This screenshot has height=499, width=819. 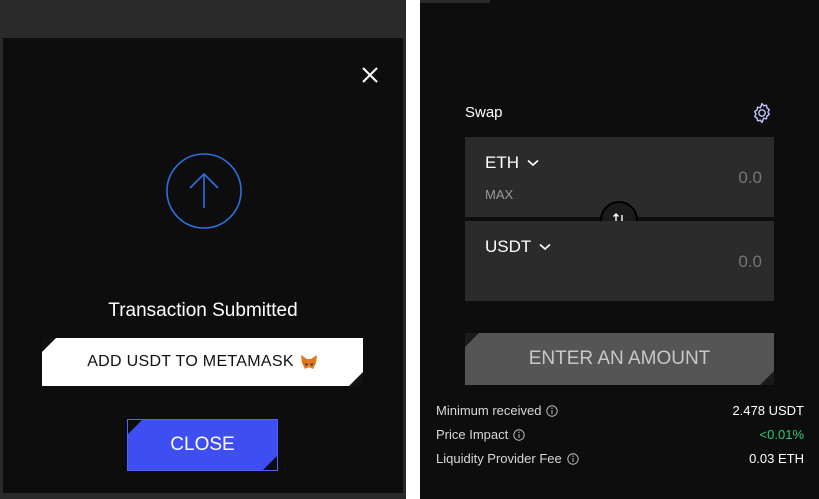 What do you see at coordinates (776, 458) in the screenshot?
I see `lp-fee-value: 0.03 ETH` at bounding box center [776, 458].